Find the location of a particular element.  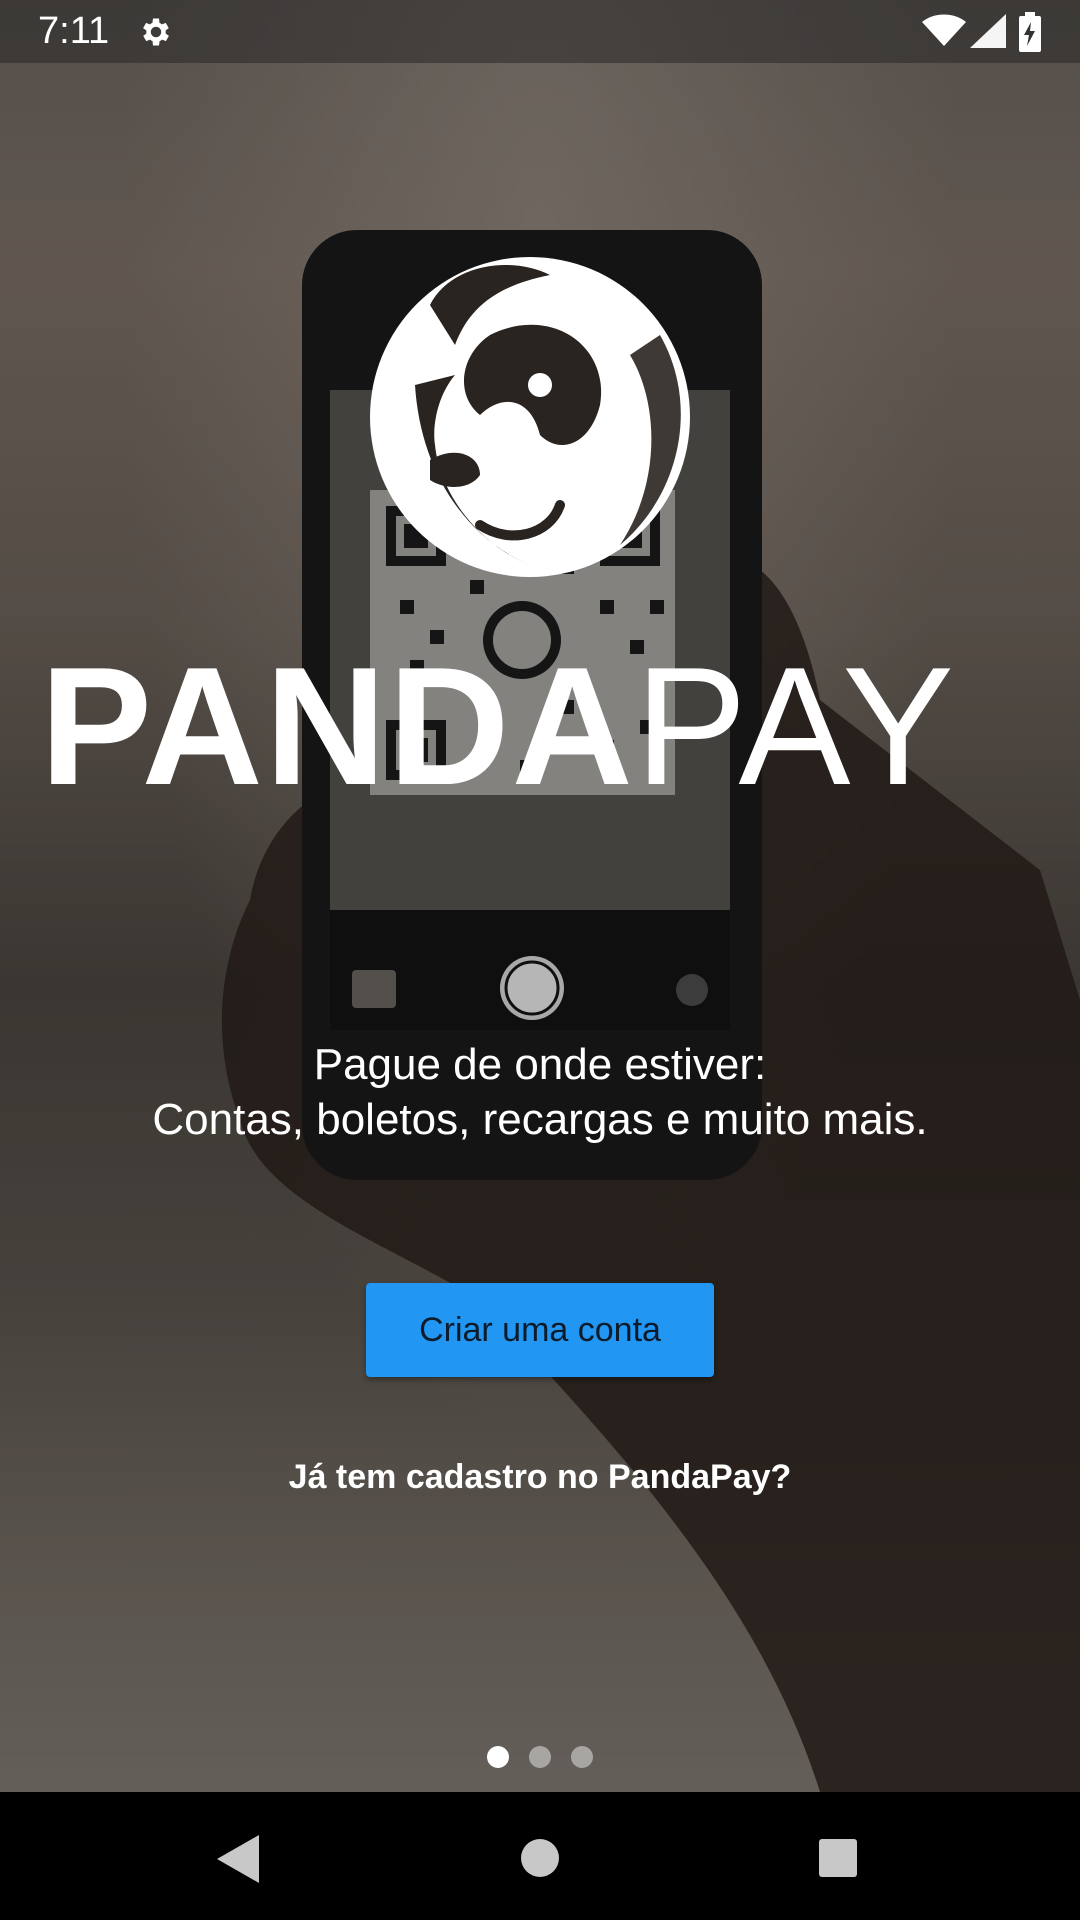

status-bar: 7:11 is located at coordinates (540, 31).